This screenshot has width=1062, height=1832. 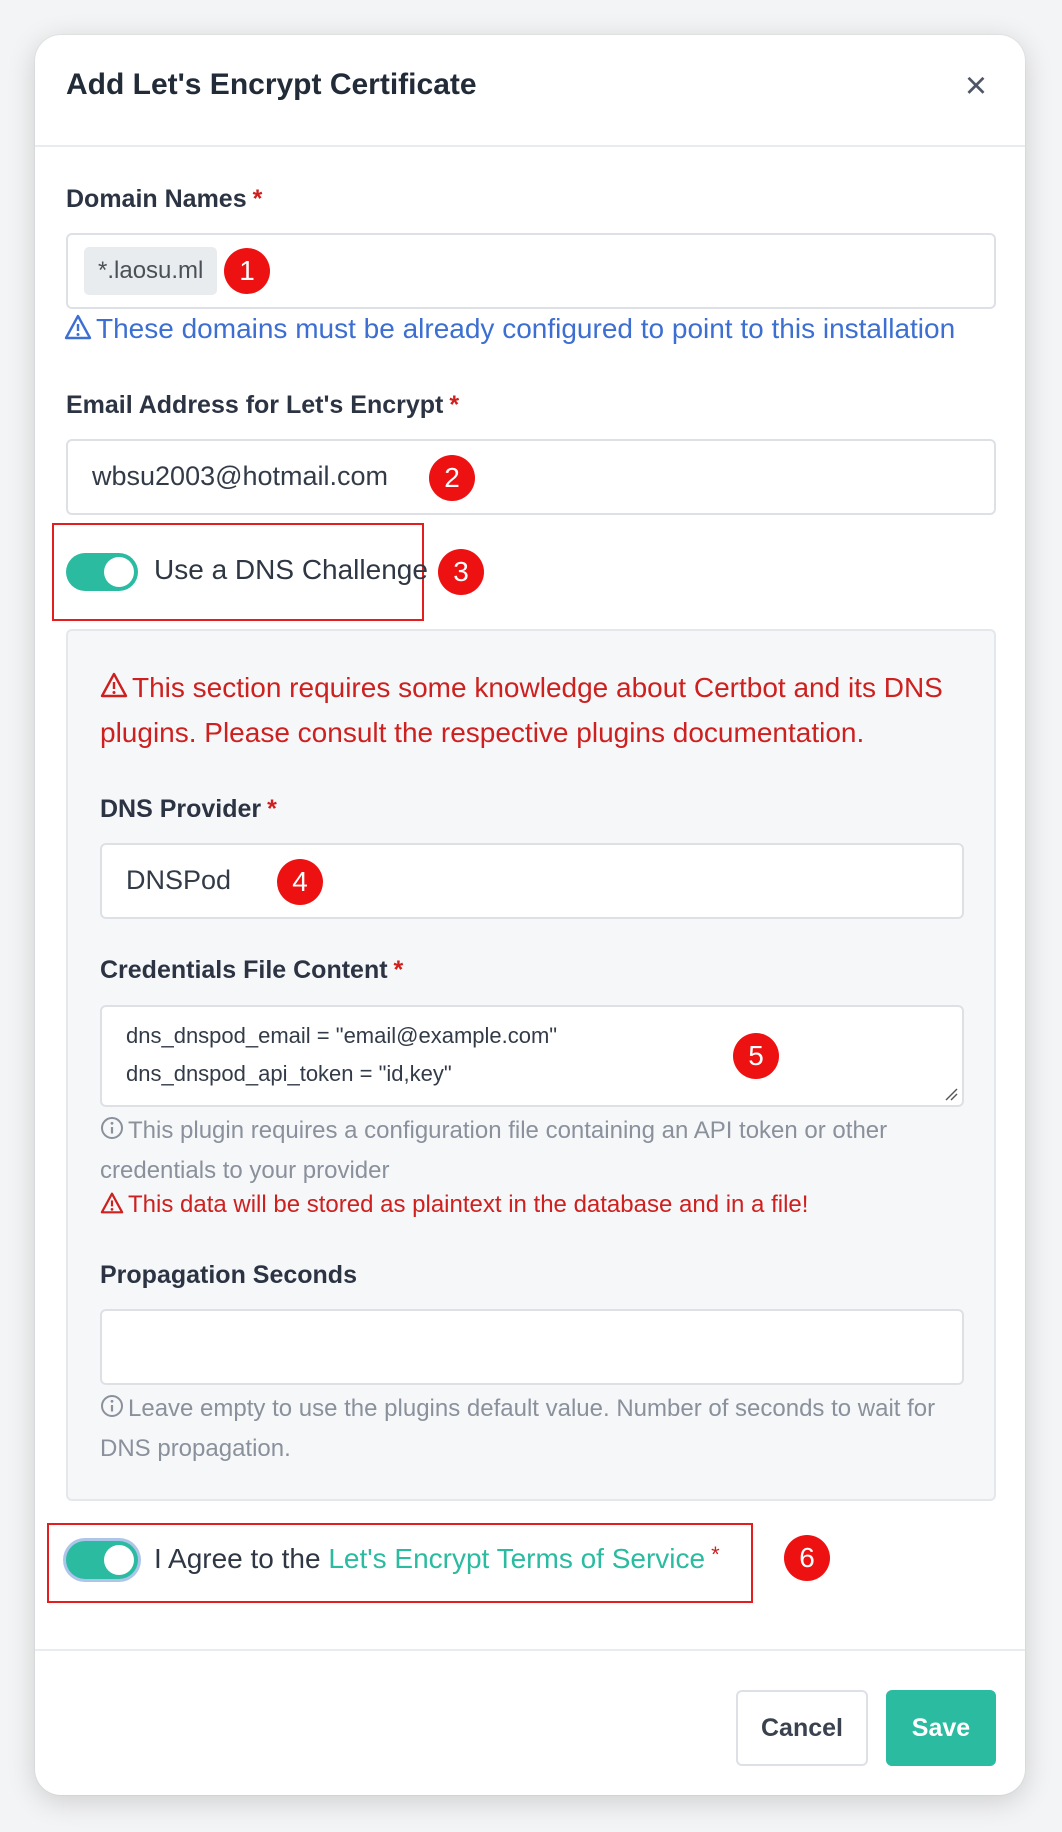 I want to click on dns-challenge-label: Use a DNS Challenge, so click(x=291, y=569).